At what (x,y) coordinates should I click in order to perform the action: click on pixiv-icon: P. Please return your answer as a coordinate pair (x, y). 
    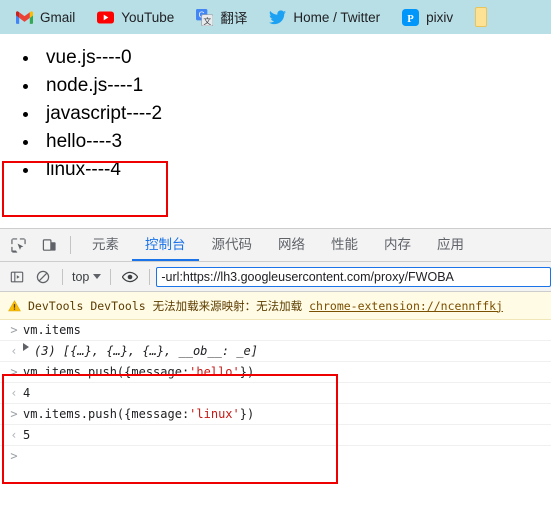
    Looking at the image, I should click on (411, 17).